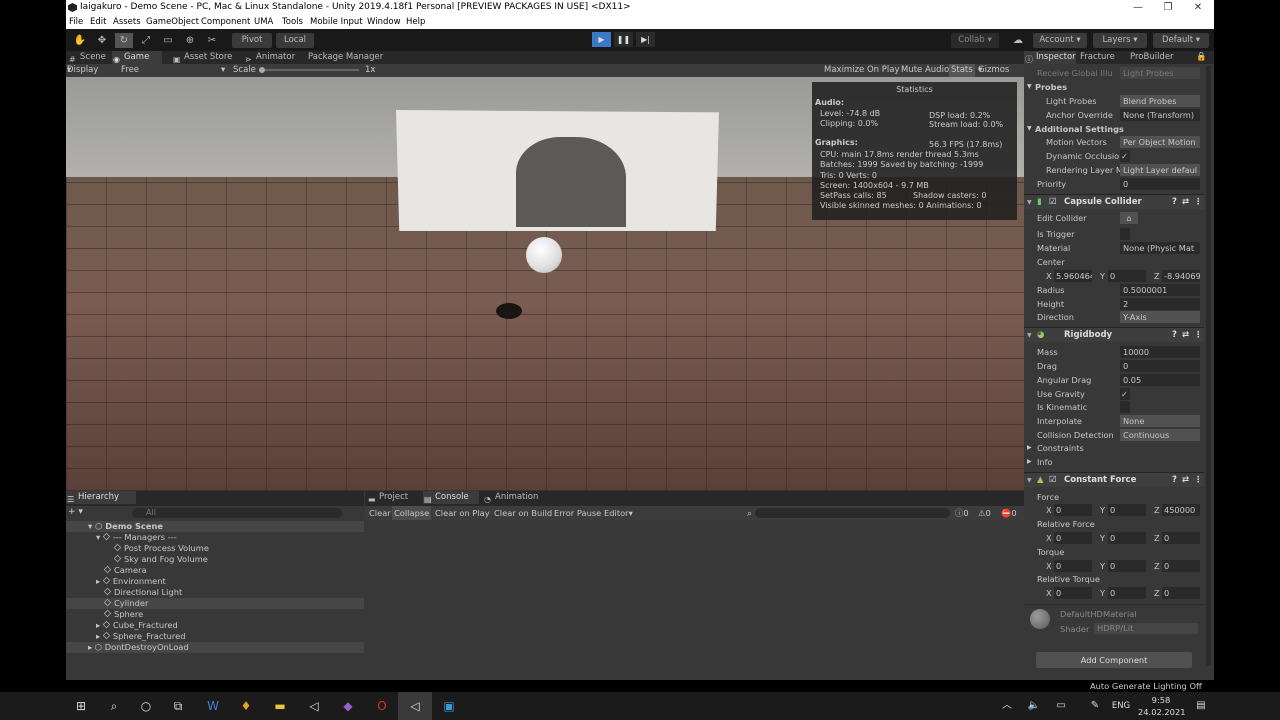  Describe the element at coordinates (1198, 7) in the screenshot. I see `close-button: ✕` at that location.